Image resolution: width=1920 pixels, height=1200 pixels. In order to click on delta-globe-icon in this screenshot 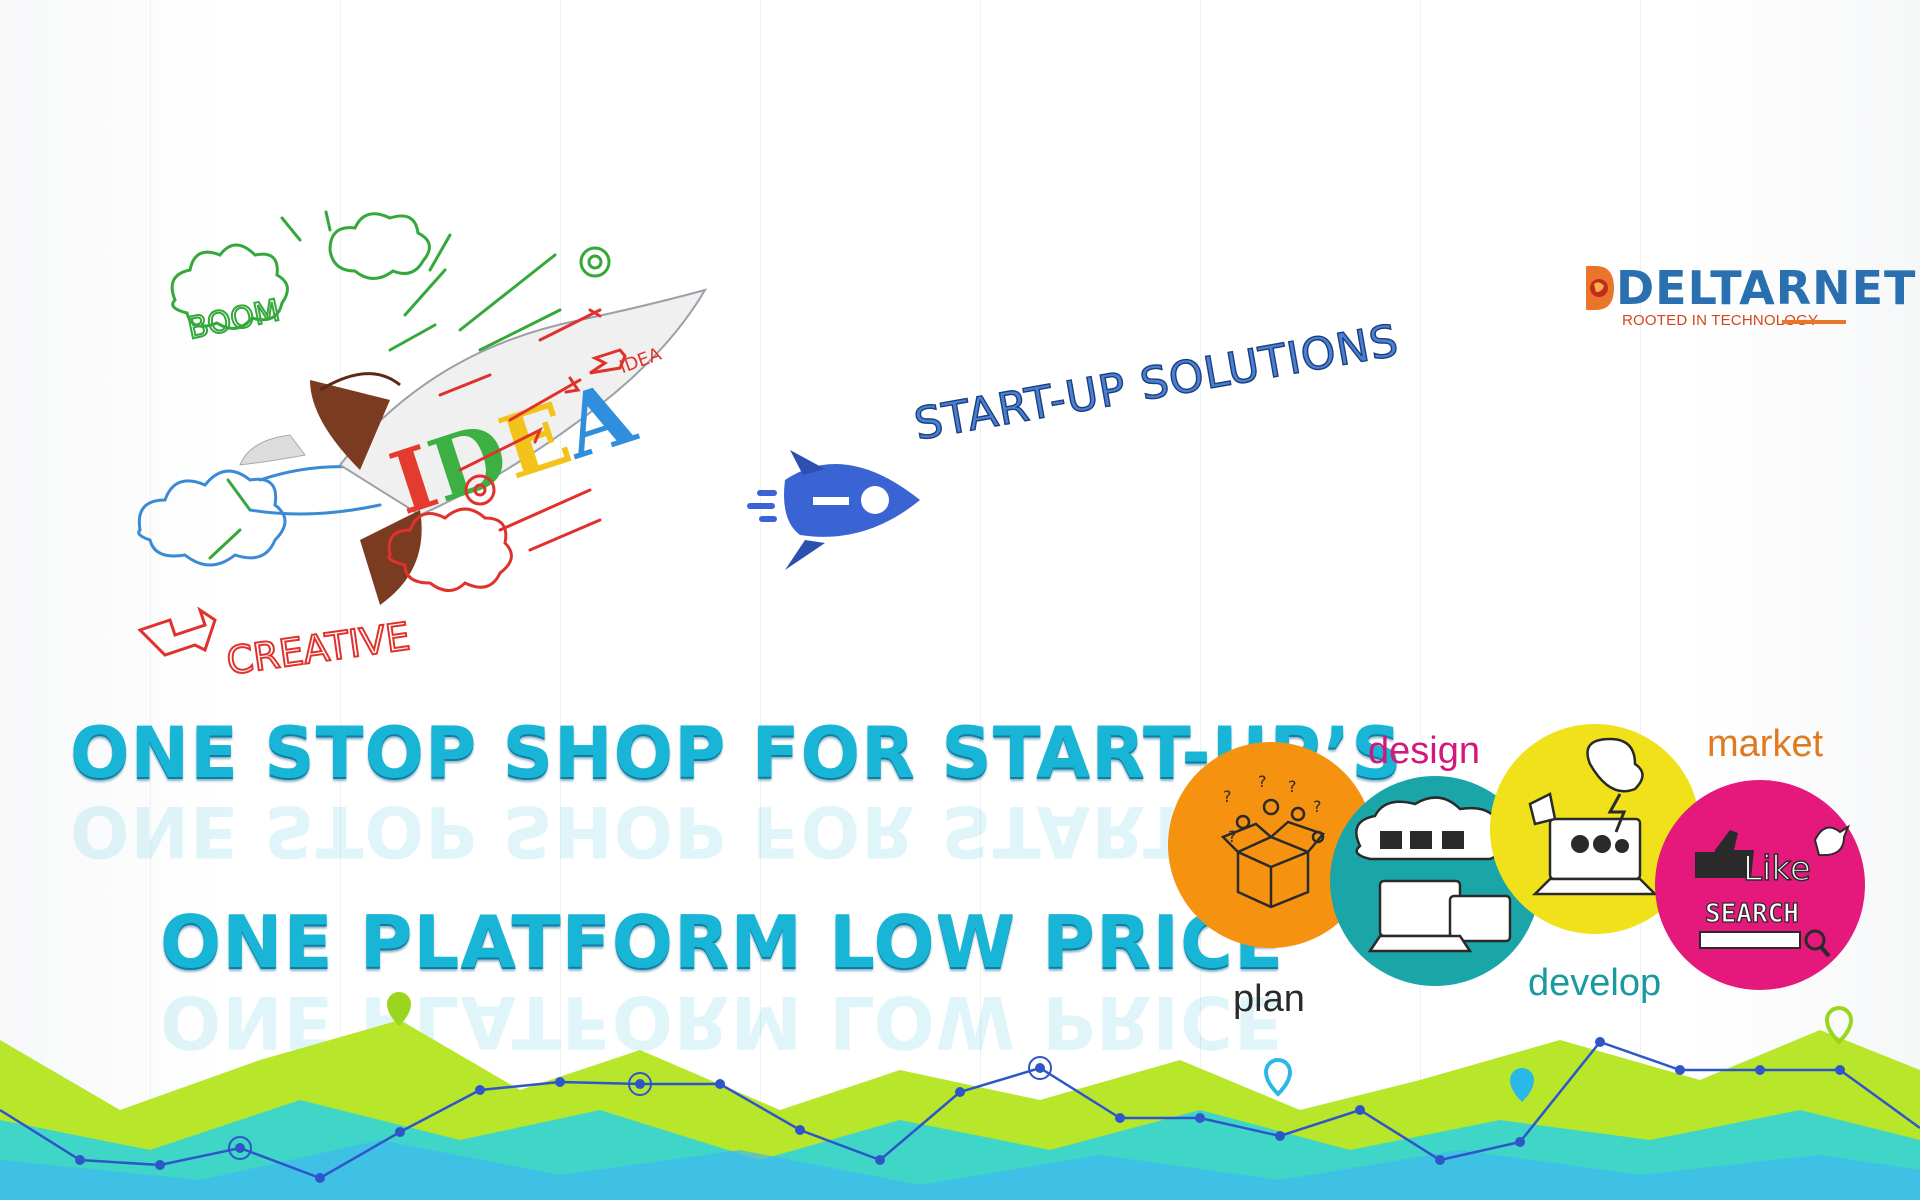, I will do `click(1600, 288)`.